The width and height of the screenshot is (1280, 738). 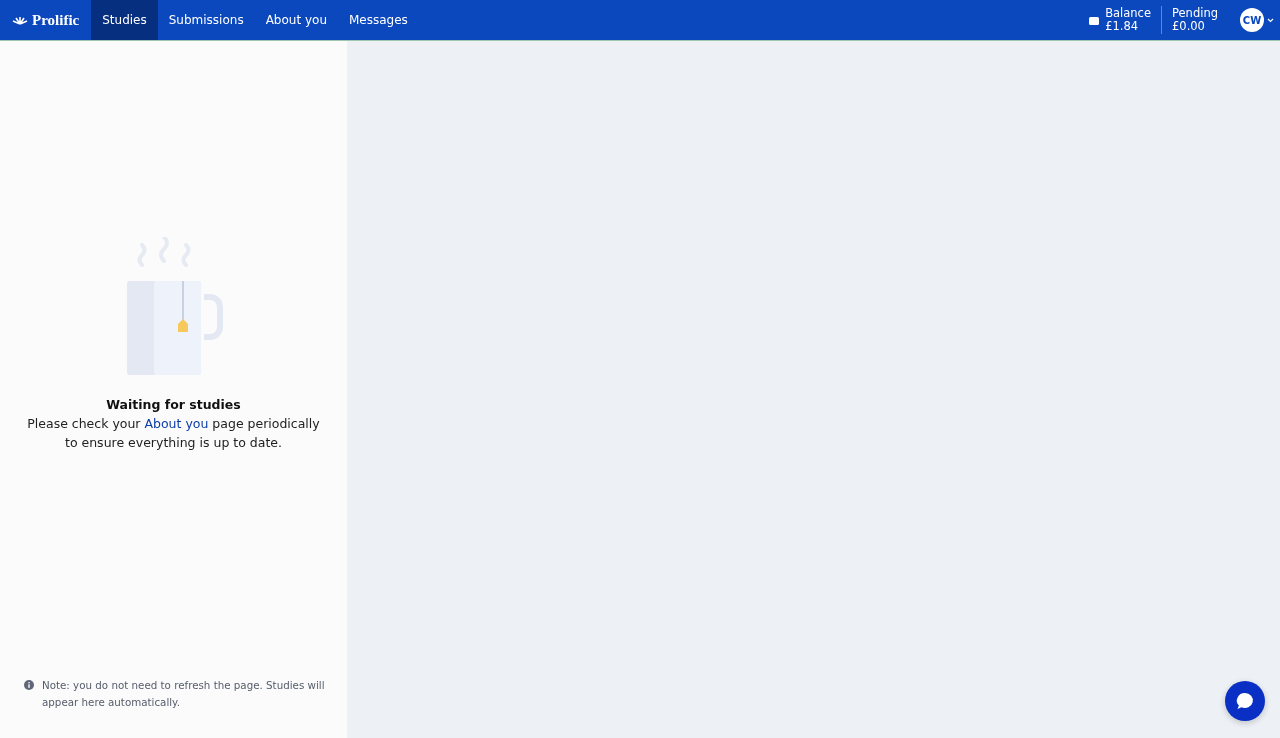 What do you see at coordinates (176, 423) in the screenshot?
I see `about-you-link: About you` at bounding box center [176, 423].